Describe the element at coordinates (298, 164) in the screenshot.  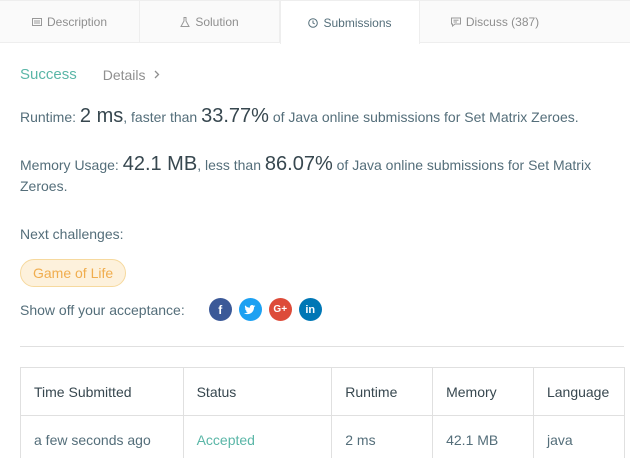
I see `memory-percent: 86.07%` at that location.